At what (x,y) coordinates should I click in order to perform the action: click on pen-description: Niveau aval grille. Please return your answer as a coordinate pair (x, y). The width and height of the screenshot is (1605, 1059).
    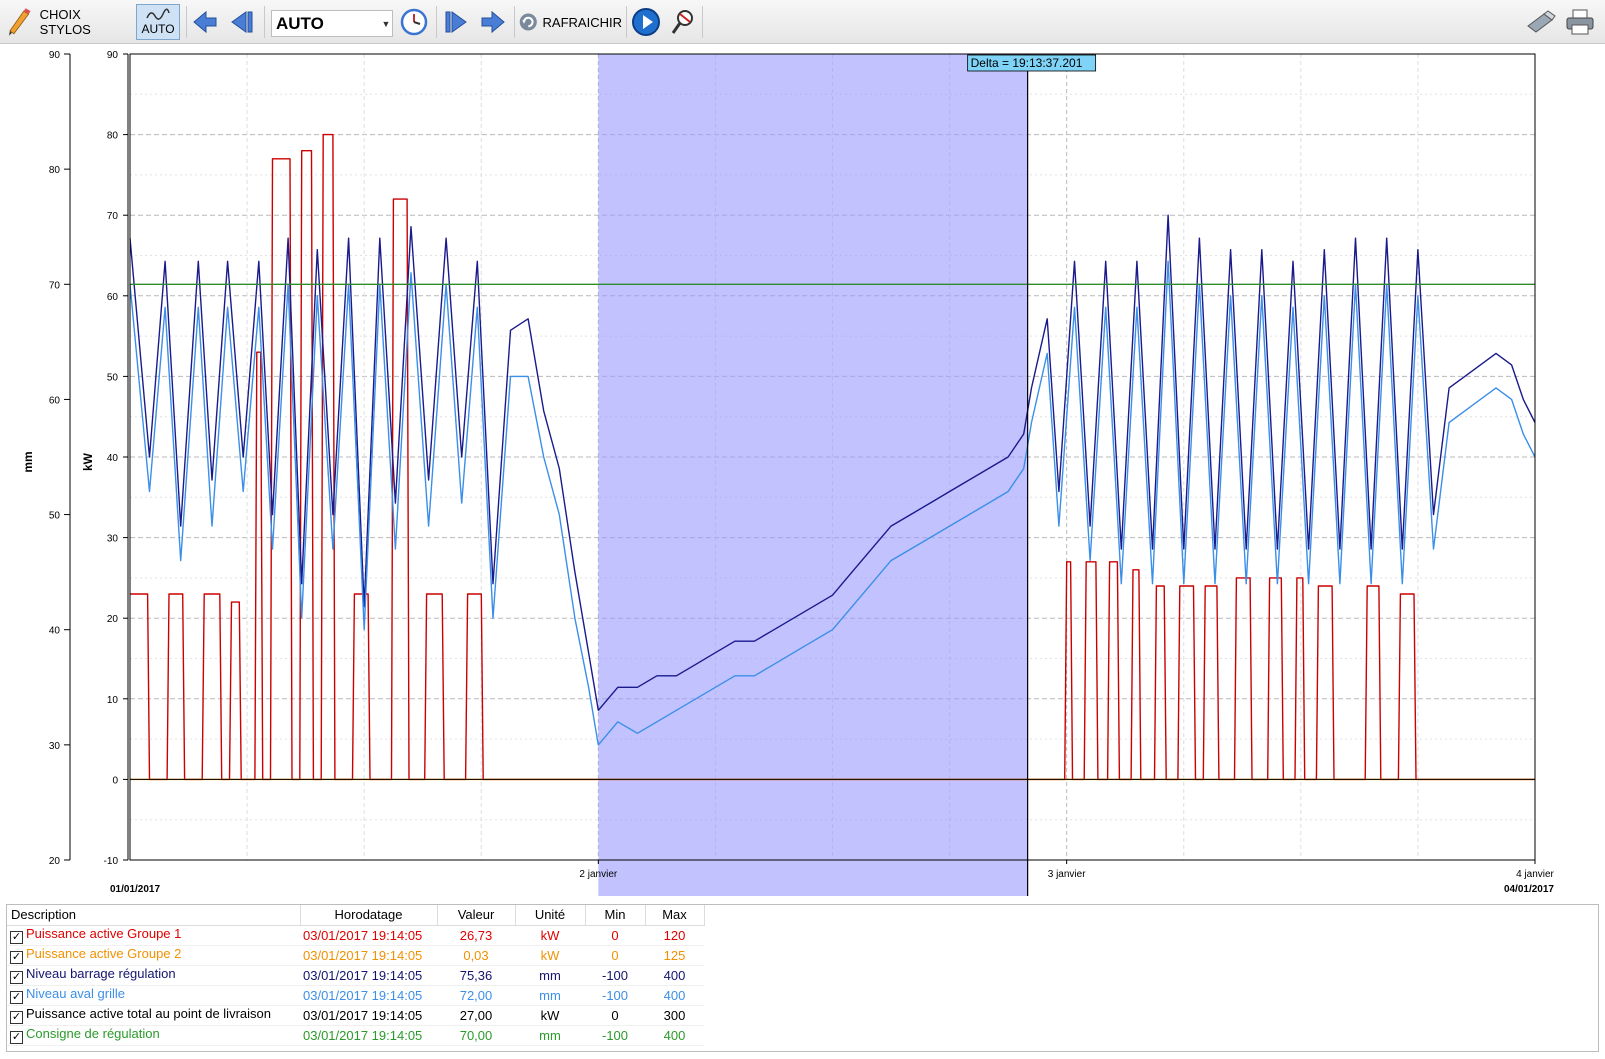
    Looking at the image, I should click on (75, 993).